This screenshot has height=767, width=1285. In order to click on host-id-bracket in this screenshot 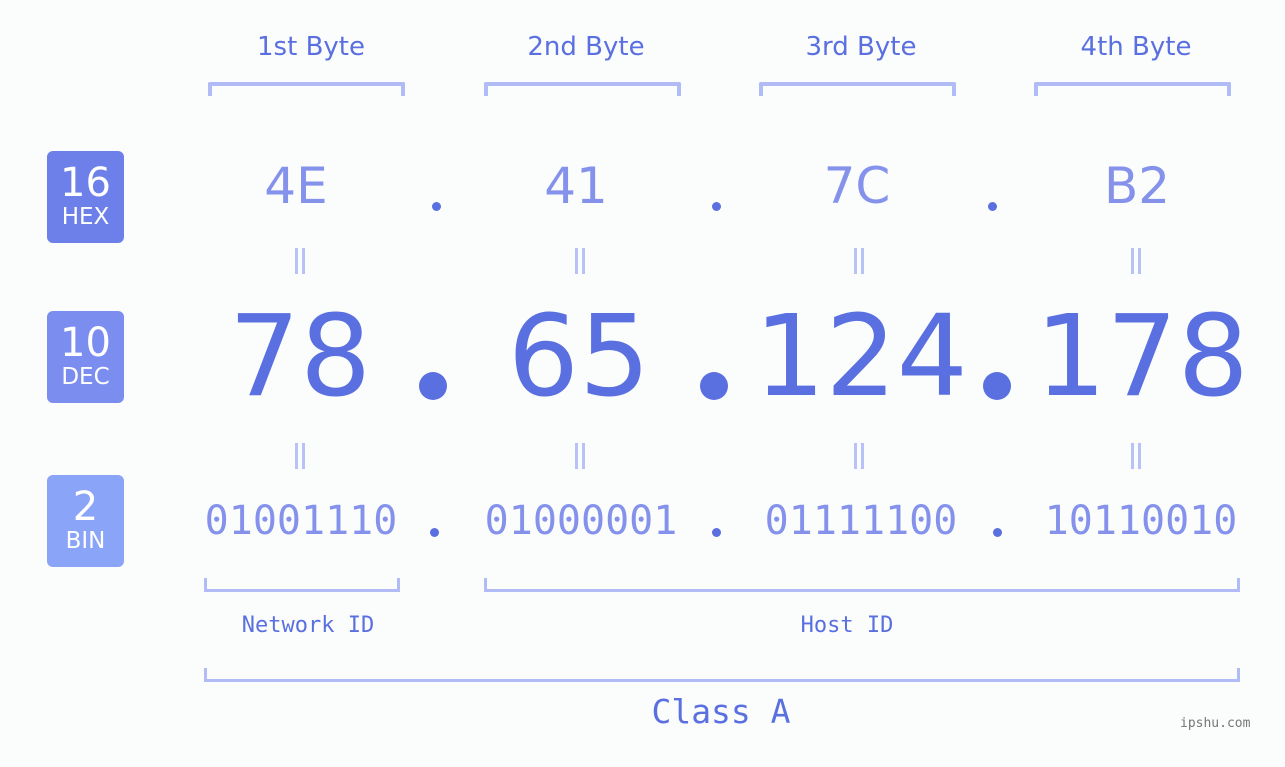, I will do `click(862, 585)`.